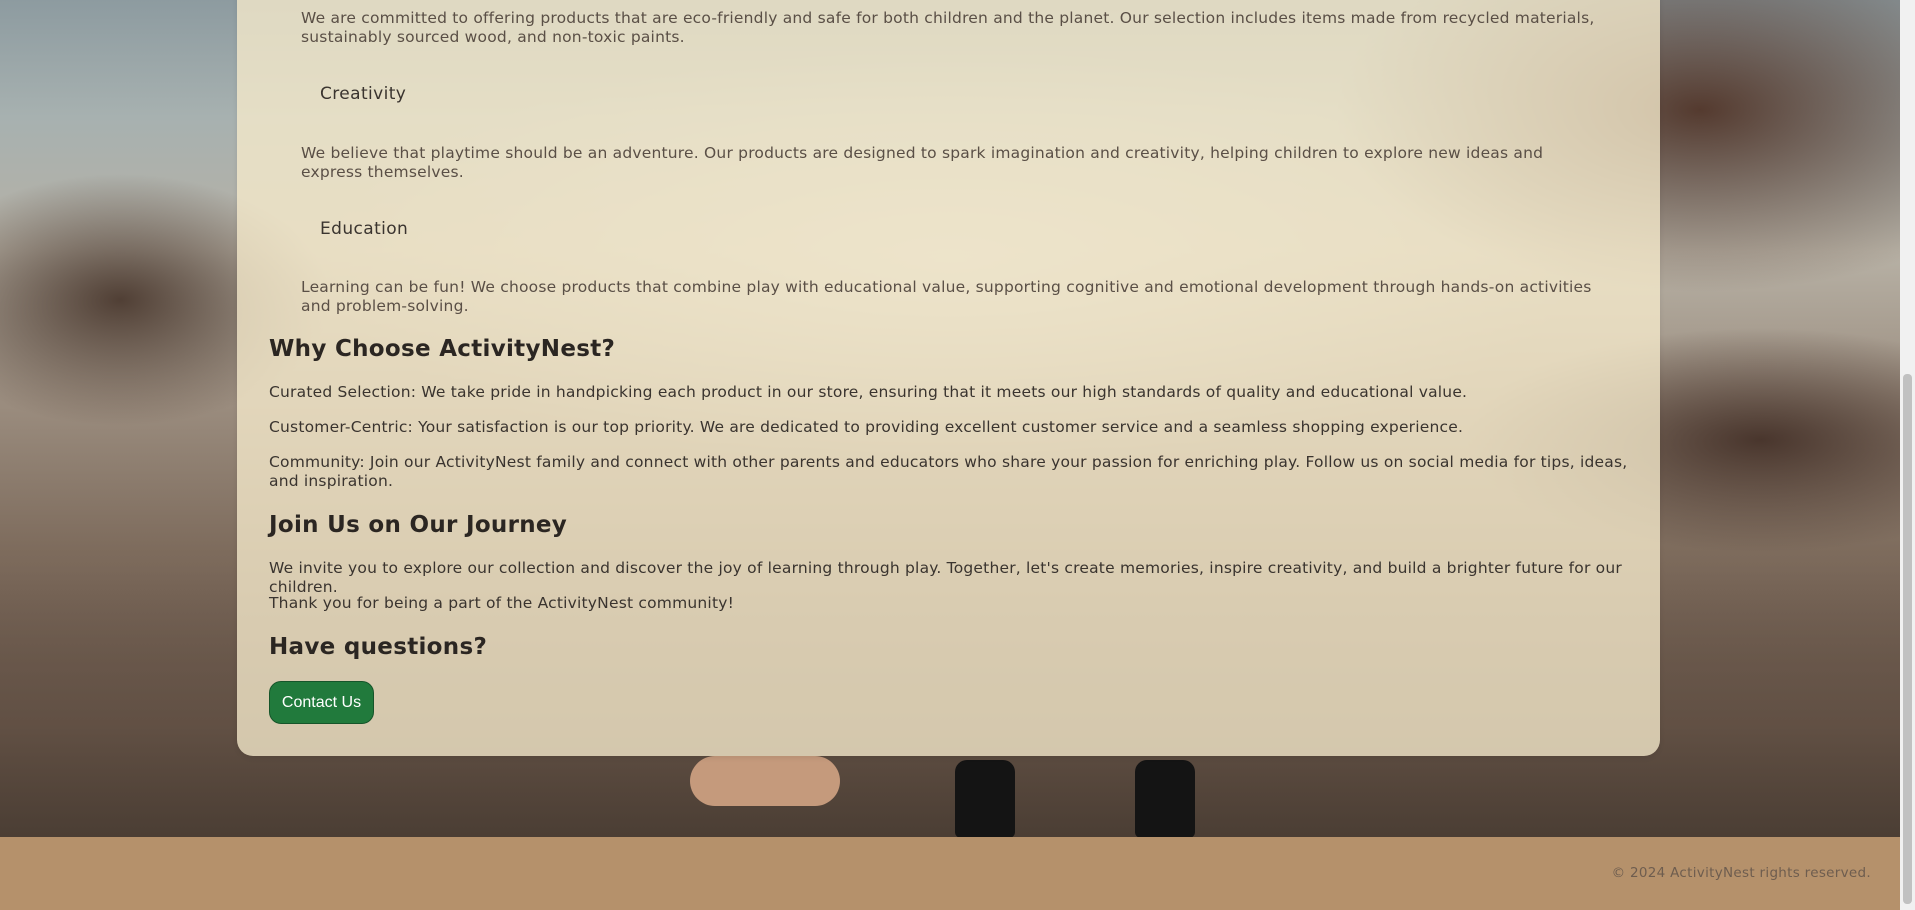  Describe the element at coordinates (985, 798) in the screenshot. I see `child-boot-left` at that location.